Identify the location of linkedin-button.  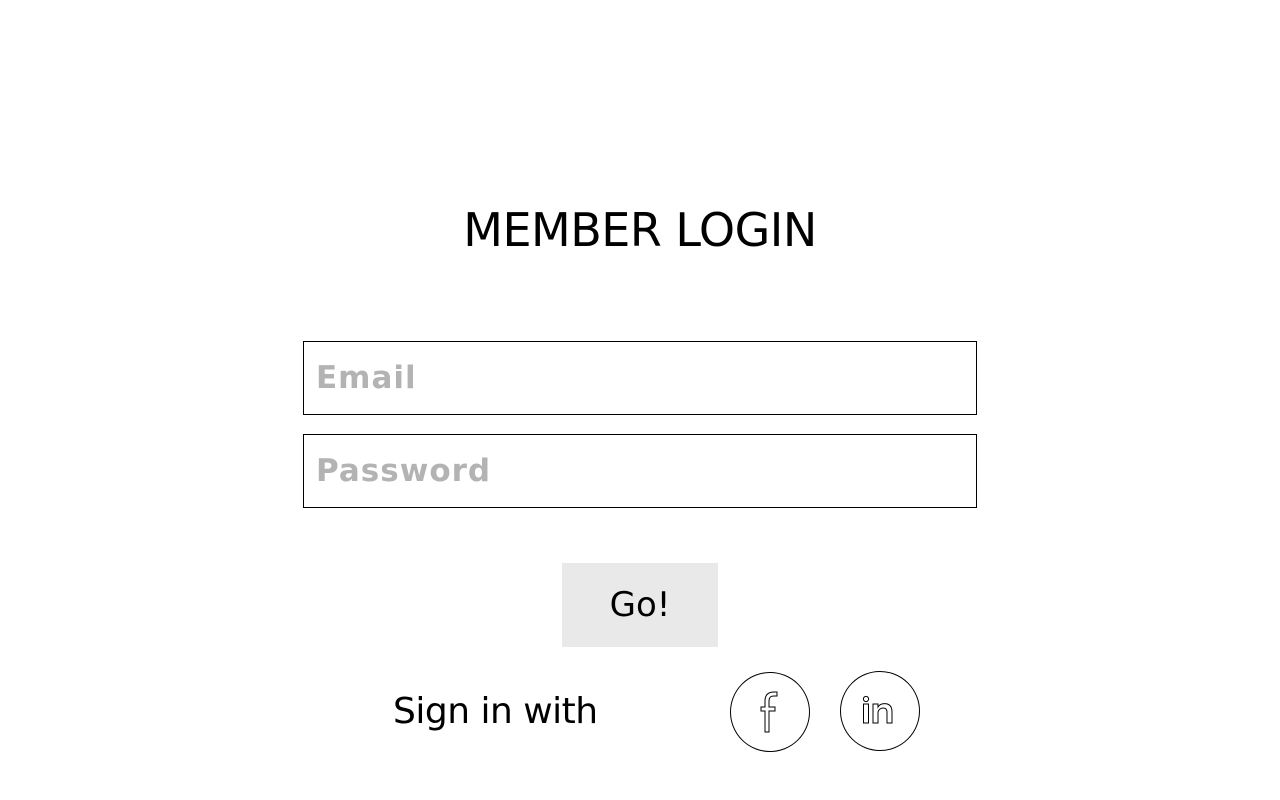
(880, 711).